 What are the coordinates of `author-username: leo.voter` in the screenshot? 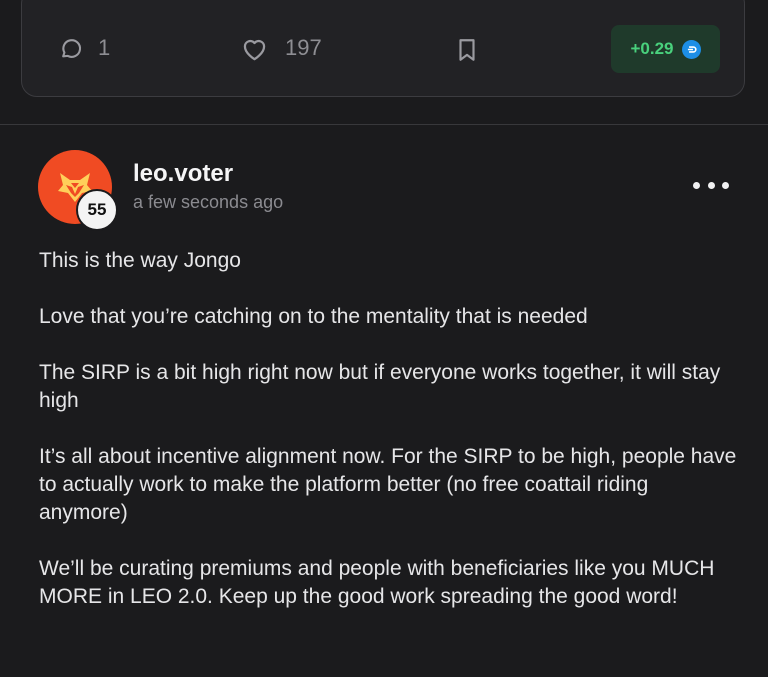 It's located at (183, 174).